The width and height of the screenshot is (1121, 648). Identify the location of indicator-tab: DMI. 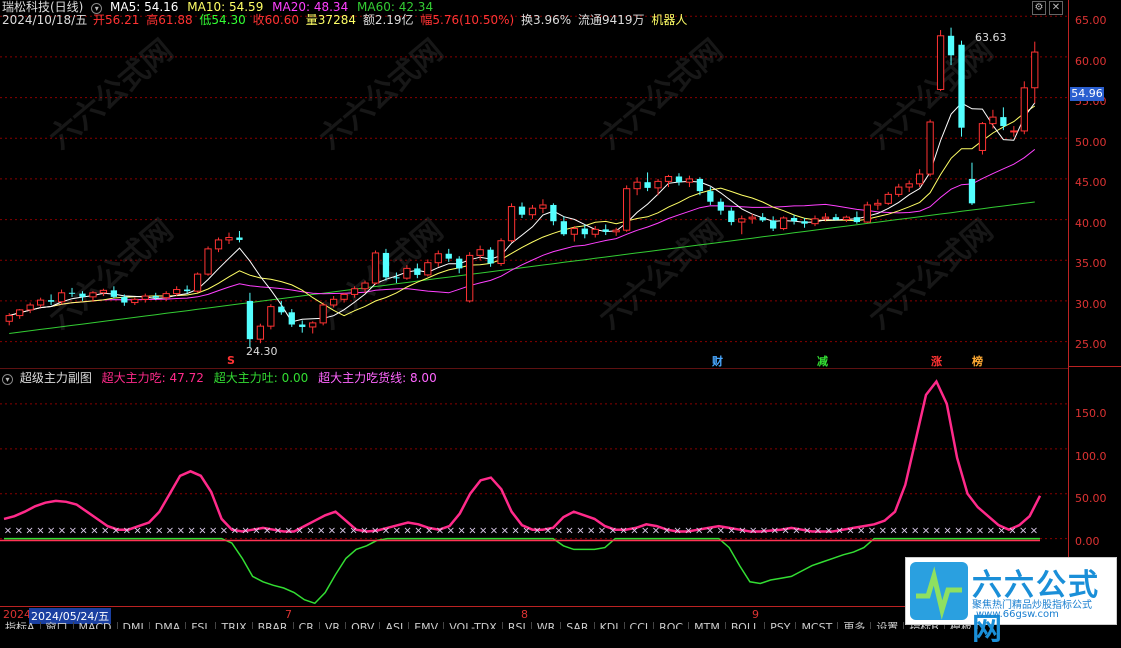
(134, 625).